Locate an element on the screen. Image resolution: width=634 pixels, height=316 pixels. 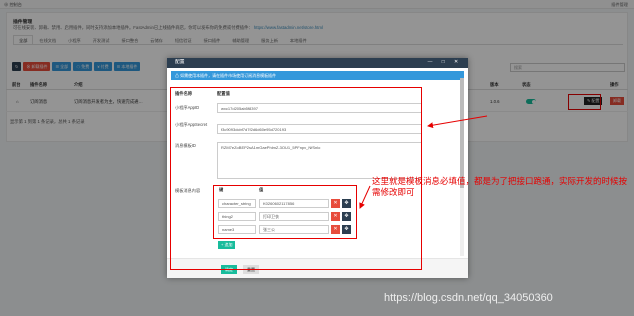
modal-header: 配置 — □ ✕ is located at coordinates (317, 63).